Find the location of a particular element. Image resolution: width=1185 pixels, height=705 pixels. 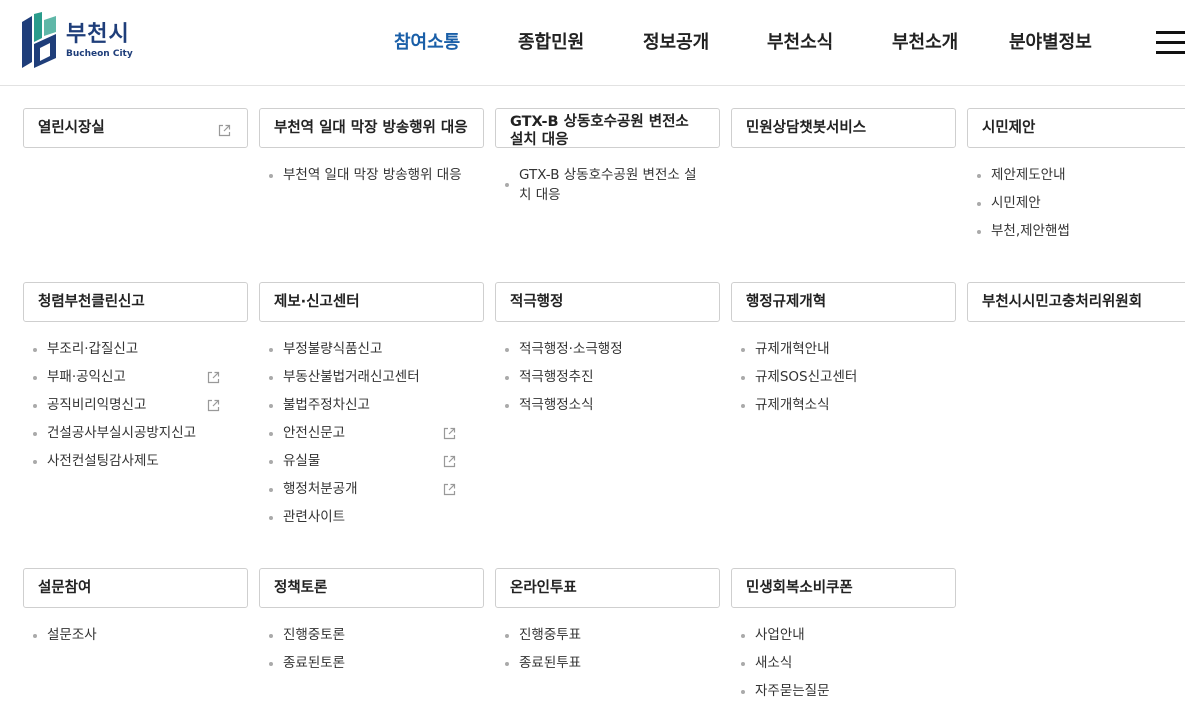

submenu-item: 공직비리익명신고 is located at coordinates (135, 405).